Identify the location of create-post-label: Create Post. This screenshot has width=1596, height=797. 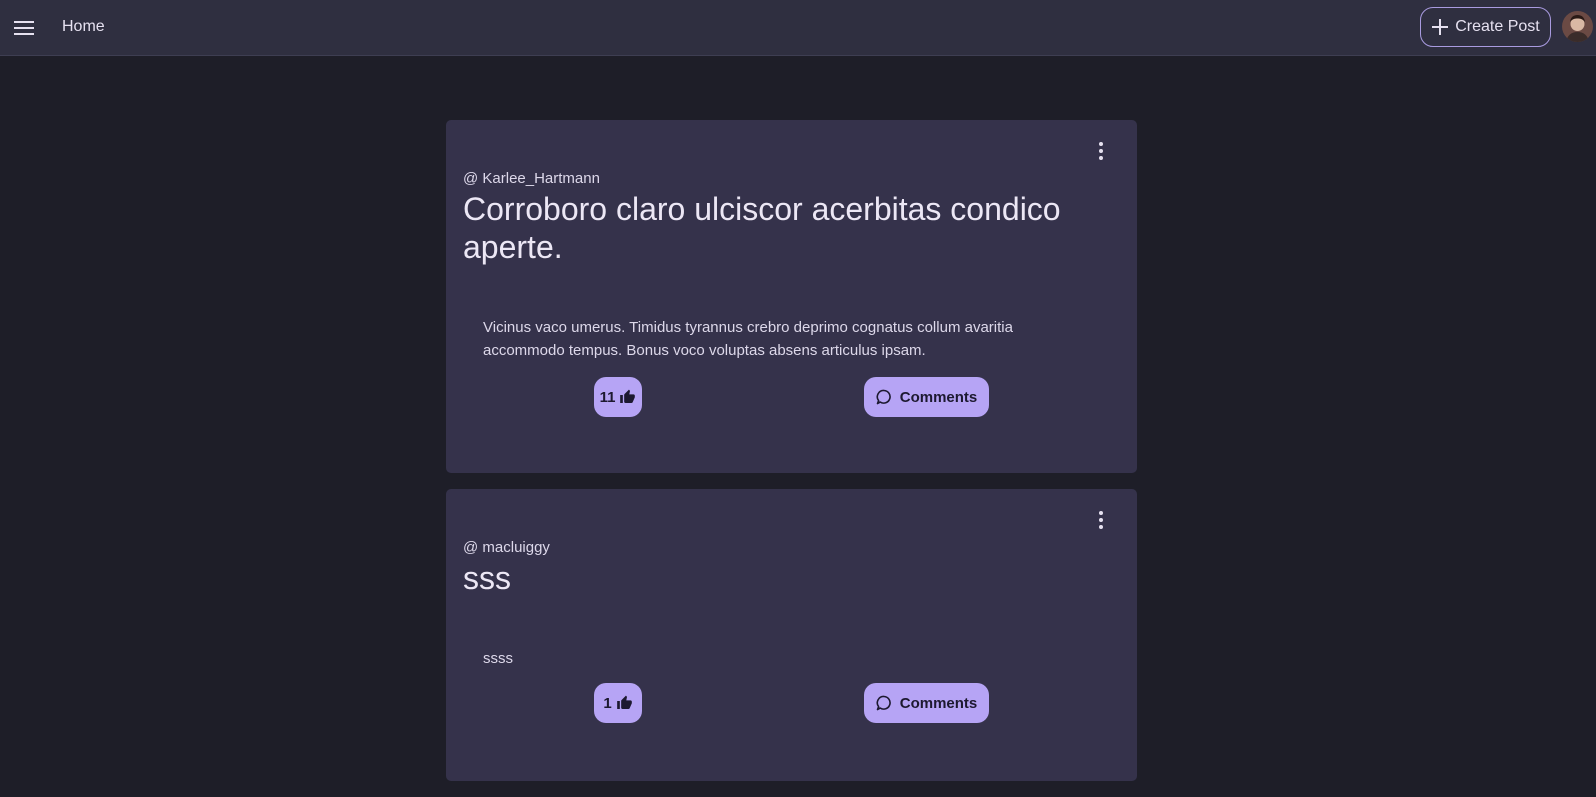
(1497, 26).